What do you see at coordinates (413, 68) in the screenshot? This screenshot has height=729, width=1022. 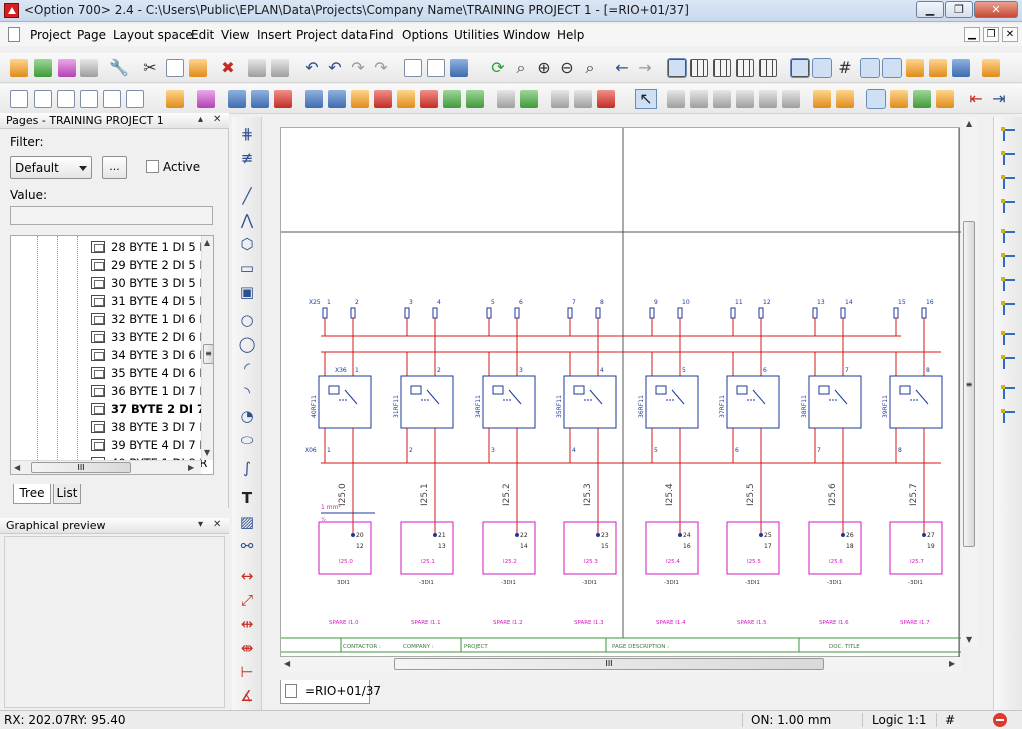 I see `check-icon` at bounding box center [413, 68].